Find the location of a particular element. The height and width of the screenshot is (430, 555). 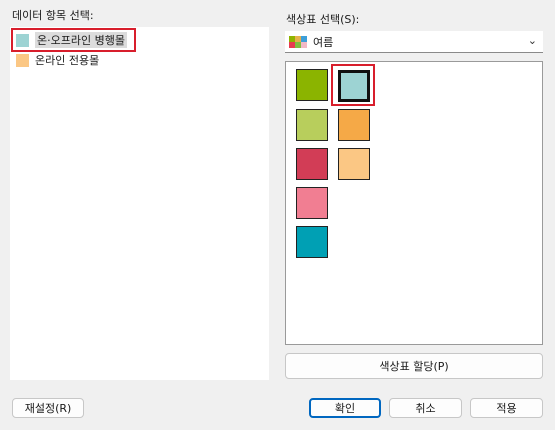

list-item-online-only: 온라인 전용몰 is located at coordinates (59, 60).